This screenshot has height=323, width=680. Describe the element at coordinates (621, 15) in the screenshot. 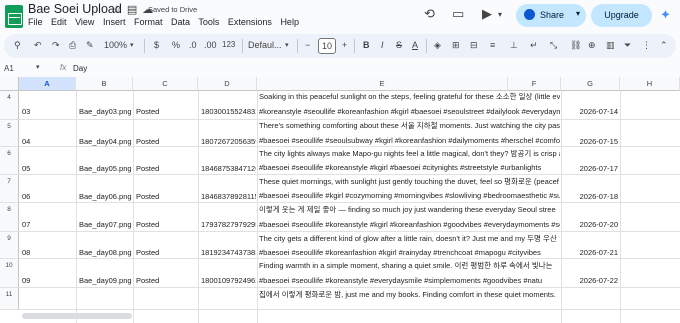

I see `upgrade-button: Upgrade` at that location.